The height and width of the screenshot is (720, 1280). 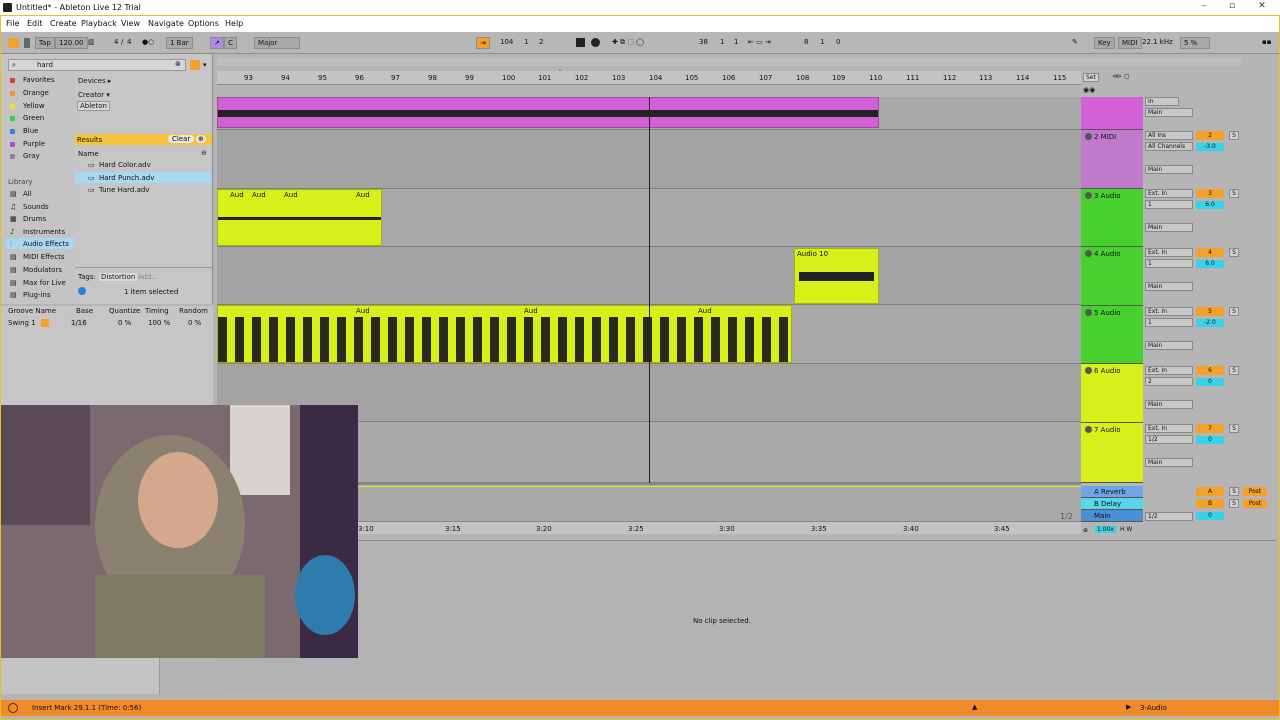 What do you see at coordinates (63, 23) in the screenshot?
I see `menu-create: Create` at bounding box center [63, 23].